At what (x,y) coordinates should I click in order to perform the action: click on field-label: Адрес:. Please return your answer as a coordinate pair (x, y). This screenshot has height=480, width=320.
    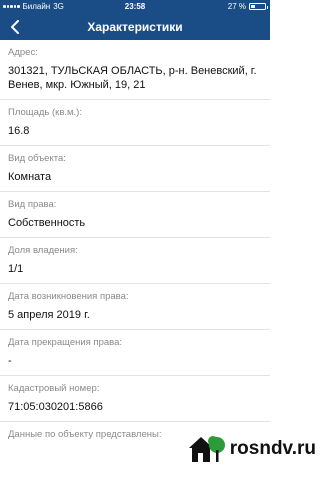
    Looking at the image, I should click on (23, 52).